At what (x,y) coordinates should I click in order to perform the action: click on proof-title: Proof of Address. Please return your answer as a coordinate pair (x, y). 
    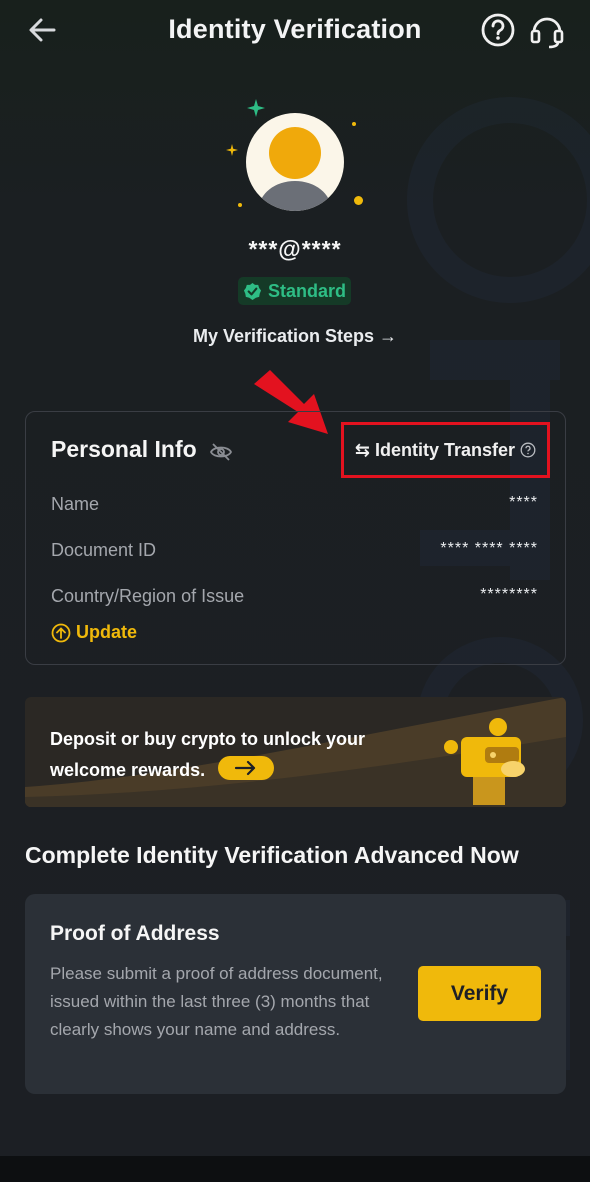
    Looking at the image, I should click on (135, 933).